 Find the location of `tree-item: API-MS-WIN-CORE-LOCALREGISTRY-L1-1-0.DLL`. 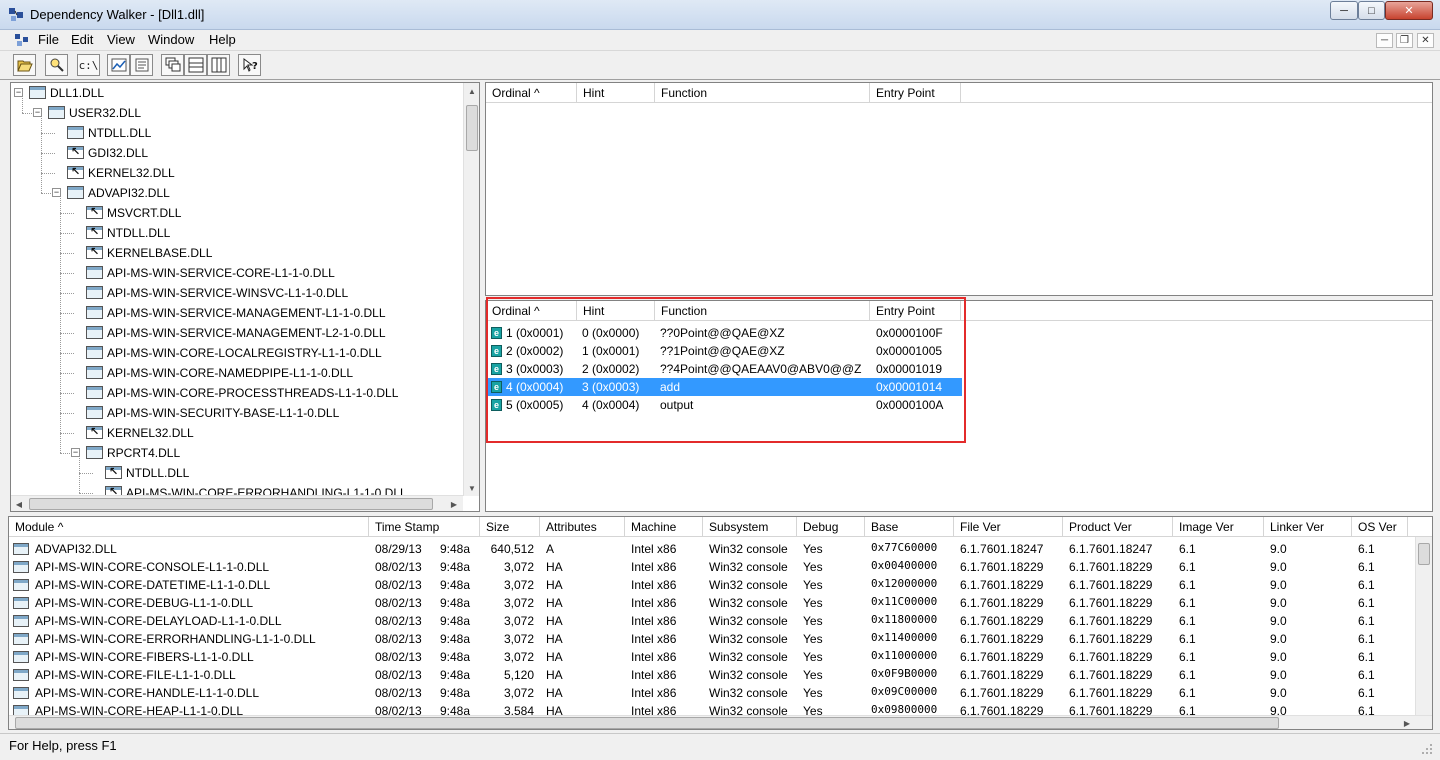

tree-item: API-MS-WIN-CORE-LOCALREGISTRY-L1-1-0.DLL is located at coordinates (236, 353).